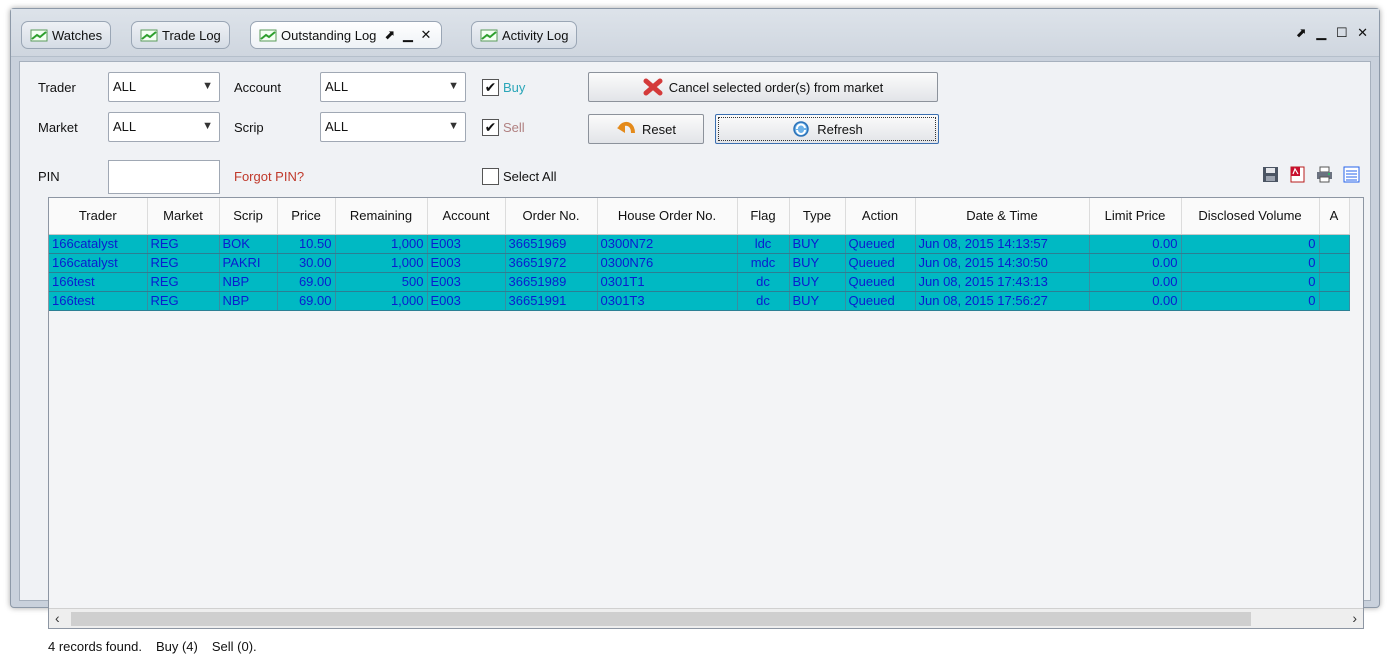  What do you see at coordinates (180, 35) in the screenshot?
I see `tab-trade-log: Trade Log` at bounding box center [180, 35].